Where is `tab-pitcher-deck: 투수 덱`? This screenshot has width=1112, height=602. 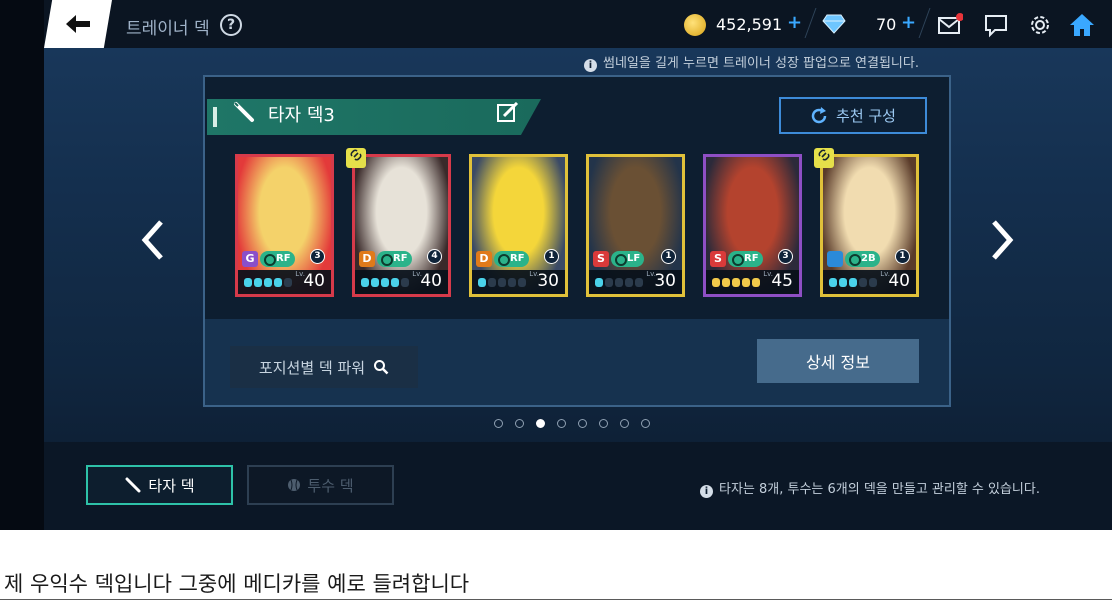 tab-pitcher-deck: 투수 덱 is located at coordinates (320, 485).